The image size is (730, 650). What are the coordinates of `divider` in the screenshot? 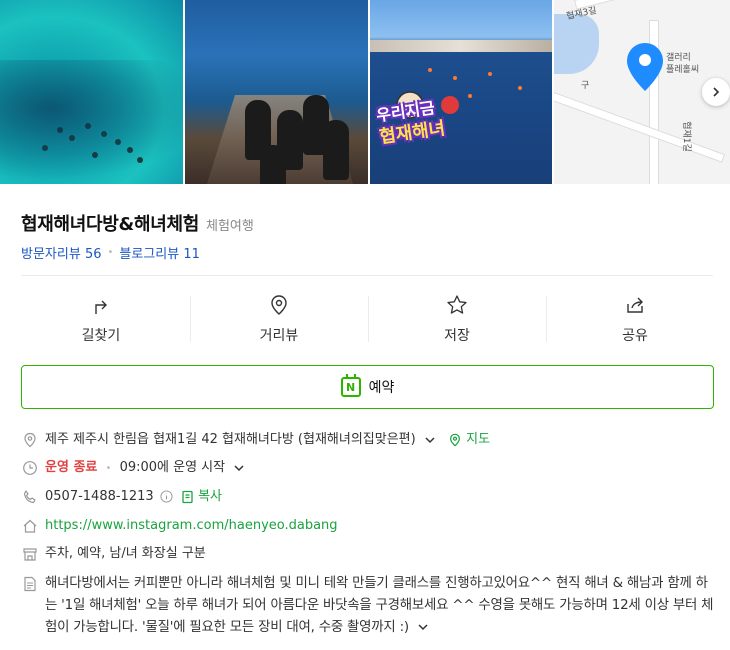 It's located at (367, 275).